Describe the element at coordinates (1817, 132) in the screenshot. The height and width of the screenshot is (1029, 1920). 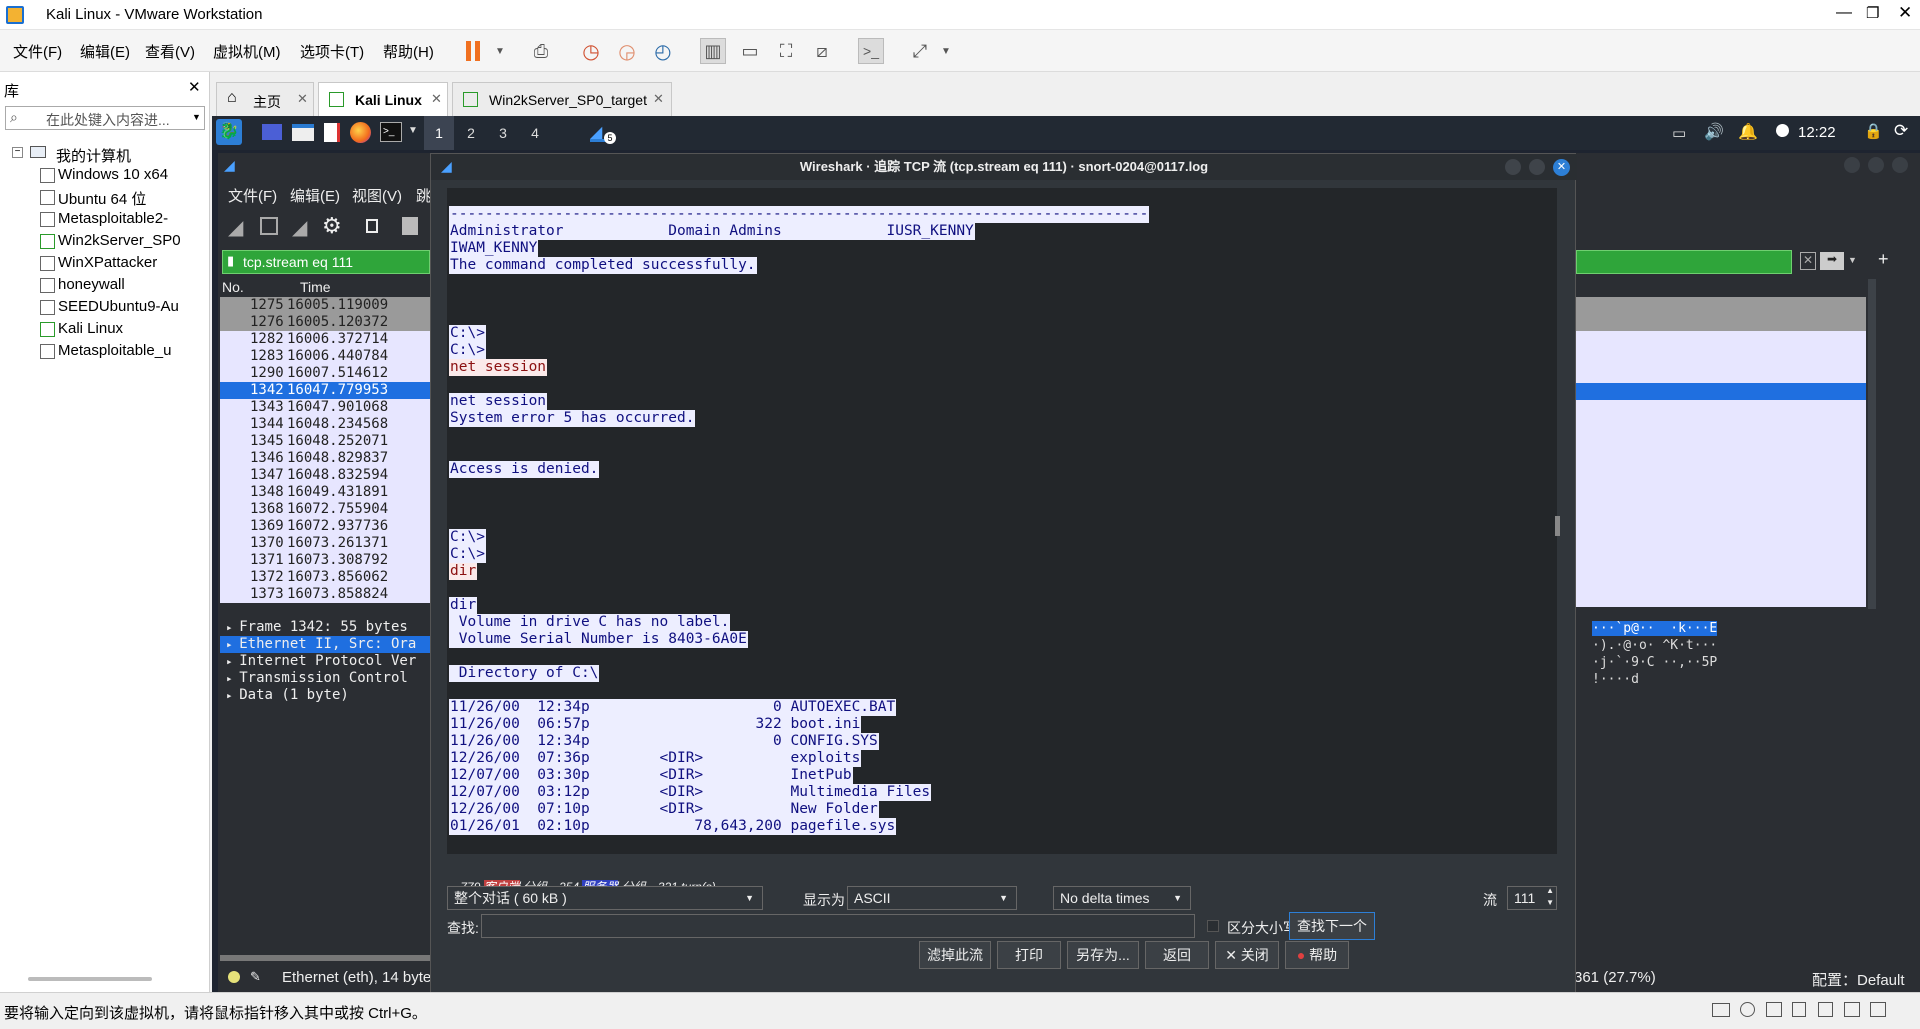
I see `clock: 12:22` at that location.